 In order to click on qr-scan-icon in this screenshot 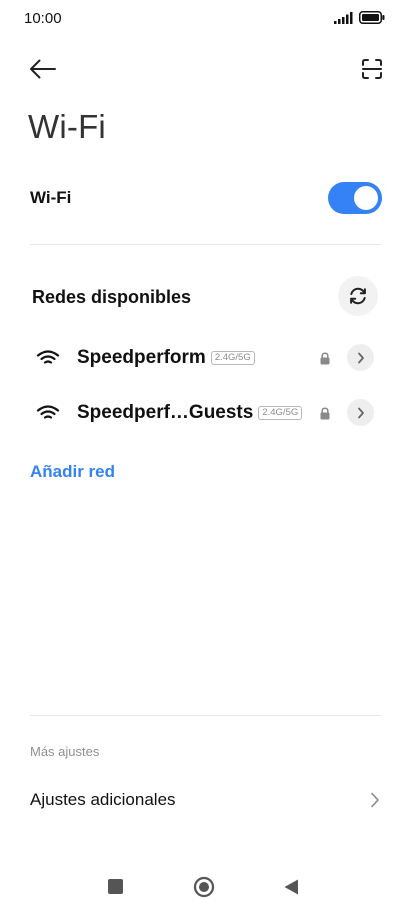, I will do `click(372, 69)`.